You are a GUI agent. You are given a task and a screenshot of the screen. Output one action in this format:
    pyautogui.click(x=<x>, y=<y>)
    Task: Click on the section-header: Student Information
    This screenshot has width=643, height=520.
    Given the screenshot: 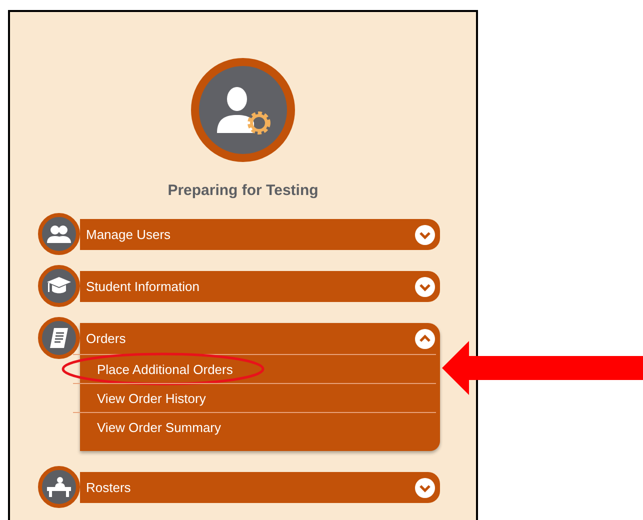 What is the action you would take?
    pyautogui.click(x=260, y=286)
    